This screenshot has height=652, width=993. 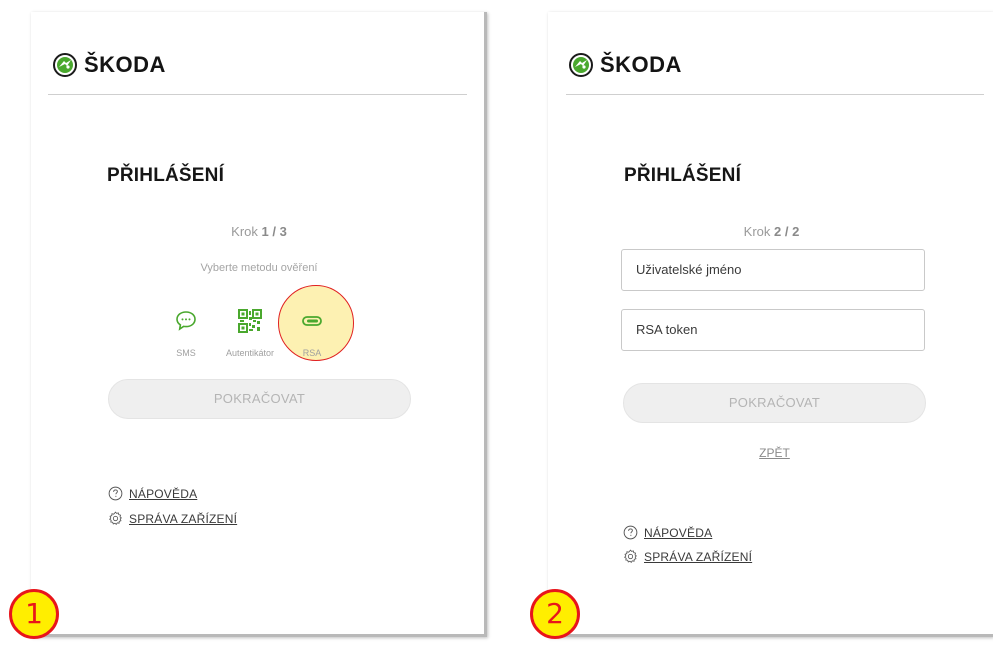 I want to click on username-field: Uživatelské jméno, so click(x=773, y=270).